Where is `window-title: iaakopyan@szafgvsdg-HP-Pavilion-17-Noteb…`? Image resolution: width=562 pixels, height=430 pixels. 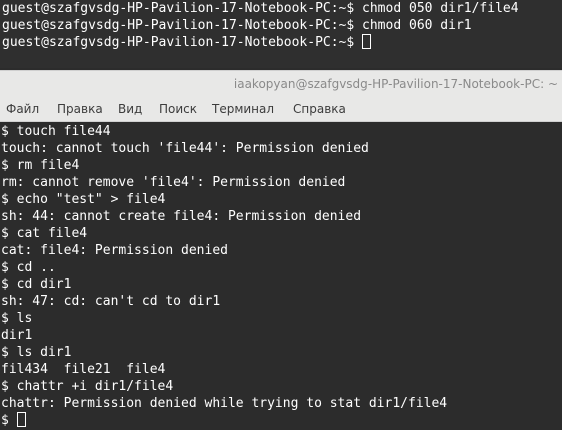 window-title: iaakopyan@szafgvsdg-HP-Pavilion-17-Noteb… is located at coordinates (395, 84).